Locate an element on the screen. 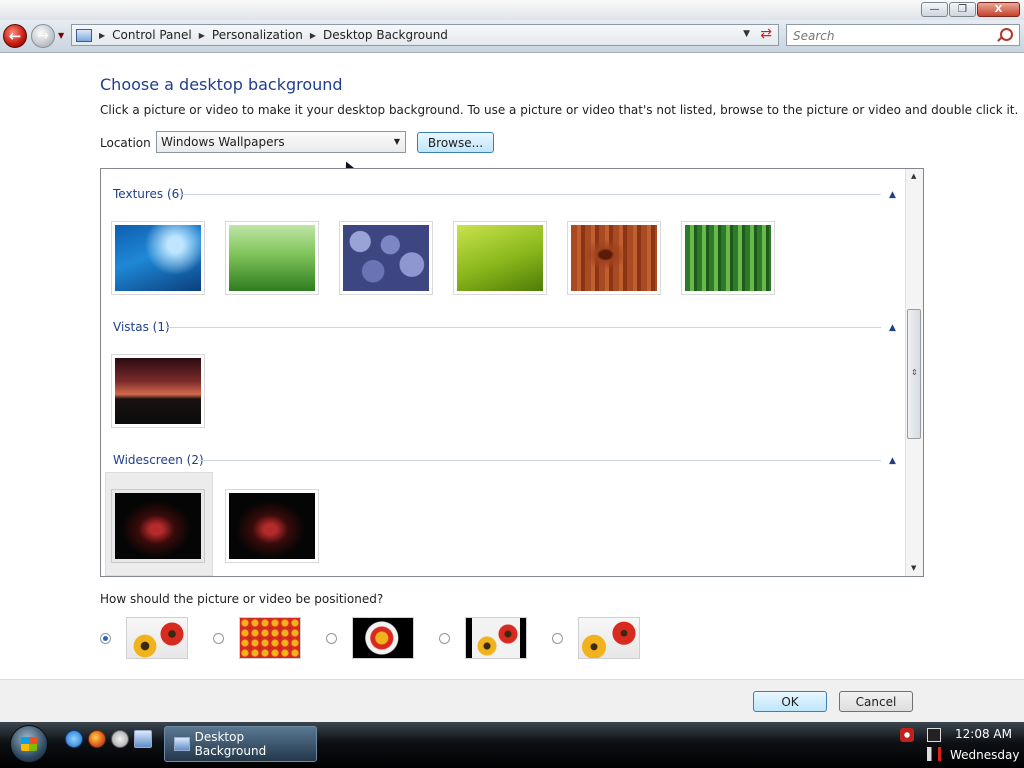 The image size is (1024, 768). show-desktop-icon is located at coordinates (143, 739).